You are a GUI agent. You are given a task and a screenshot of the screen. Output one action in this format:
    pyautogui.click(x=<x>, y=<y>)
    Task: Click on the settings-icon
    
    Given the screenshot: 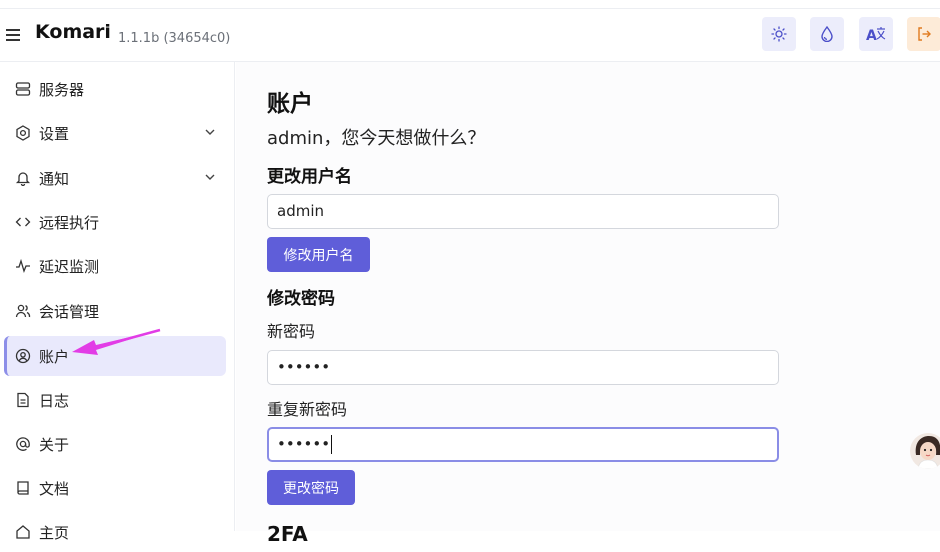 What is the action you would take?
    pyautogui.click(x=23, y=133)
    